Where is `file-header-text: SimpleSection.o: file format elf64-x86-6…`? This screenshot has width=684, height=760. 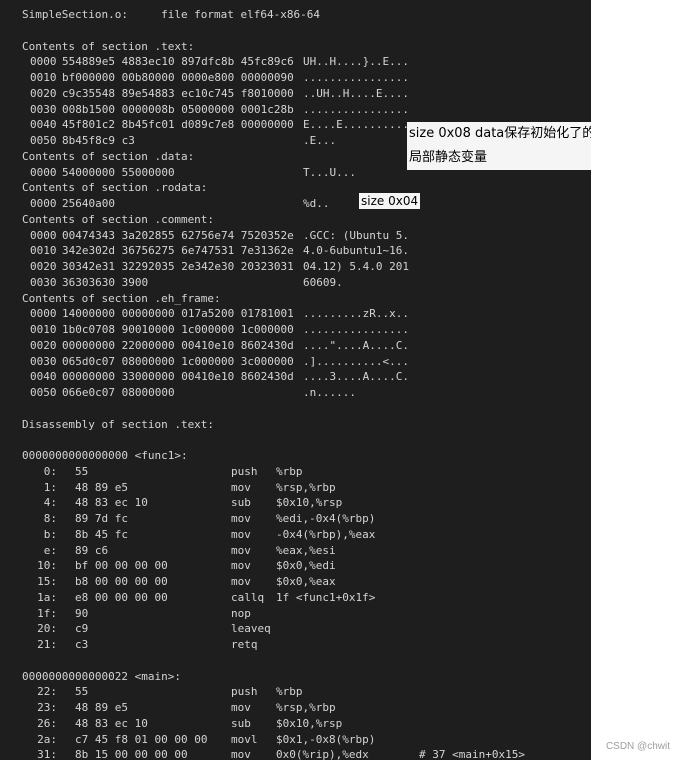
file-header-text: SimpleSection.o: file format elf64-x86-6… is located at coordinates (171, 14).